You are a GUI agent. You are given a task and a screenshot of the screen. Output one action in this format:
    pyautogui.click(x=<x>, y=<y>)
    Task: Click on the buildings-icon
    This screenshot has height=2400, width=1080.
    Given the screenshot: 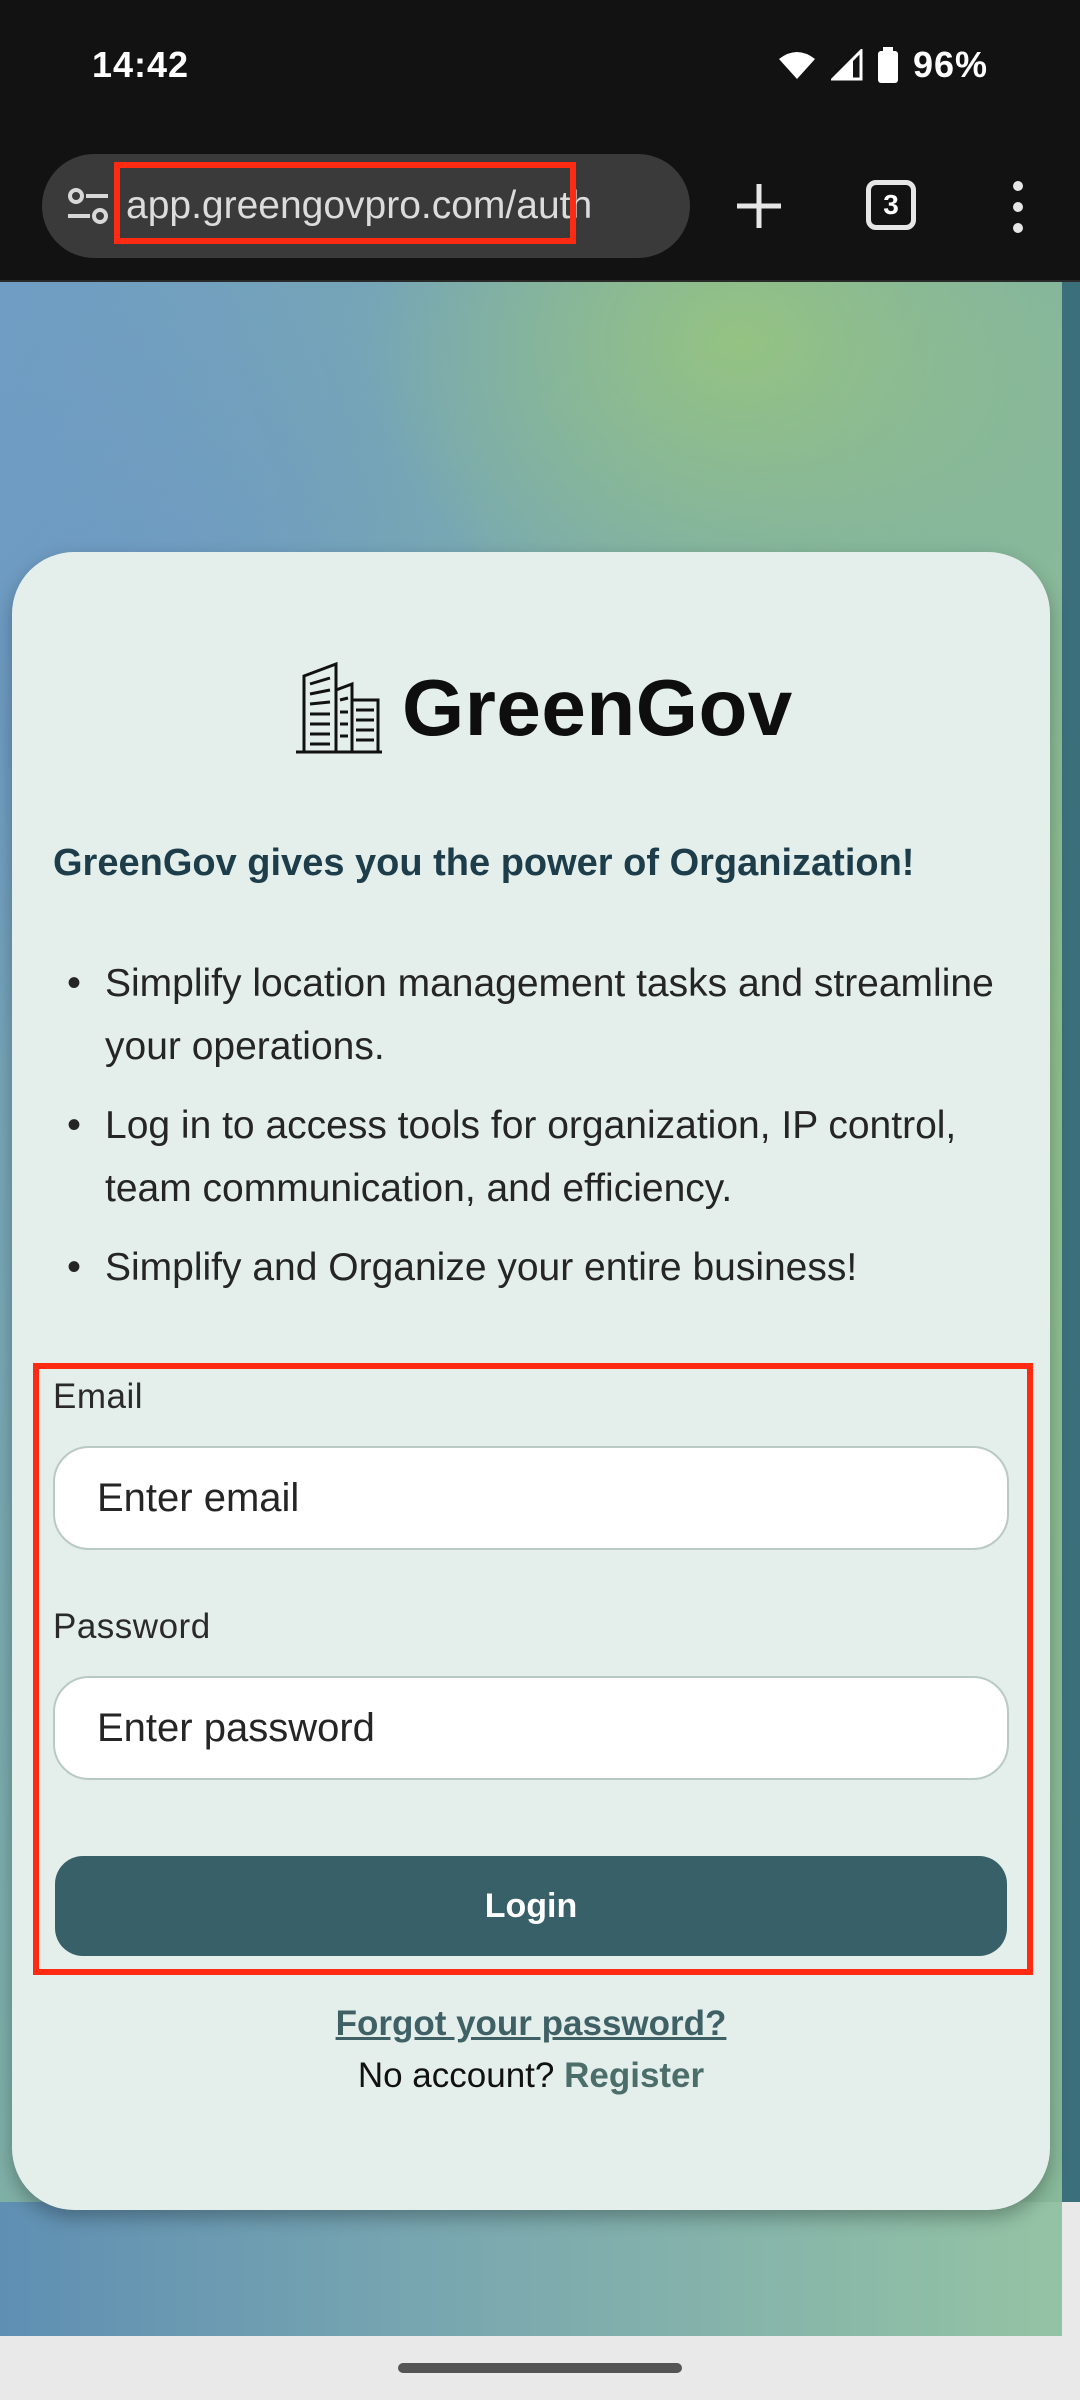 What is the action you would take?
    pyautogui.click(x=339, y=707)
    